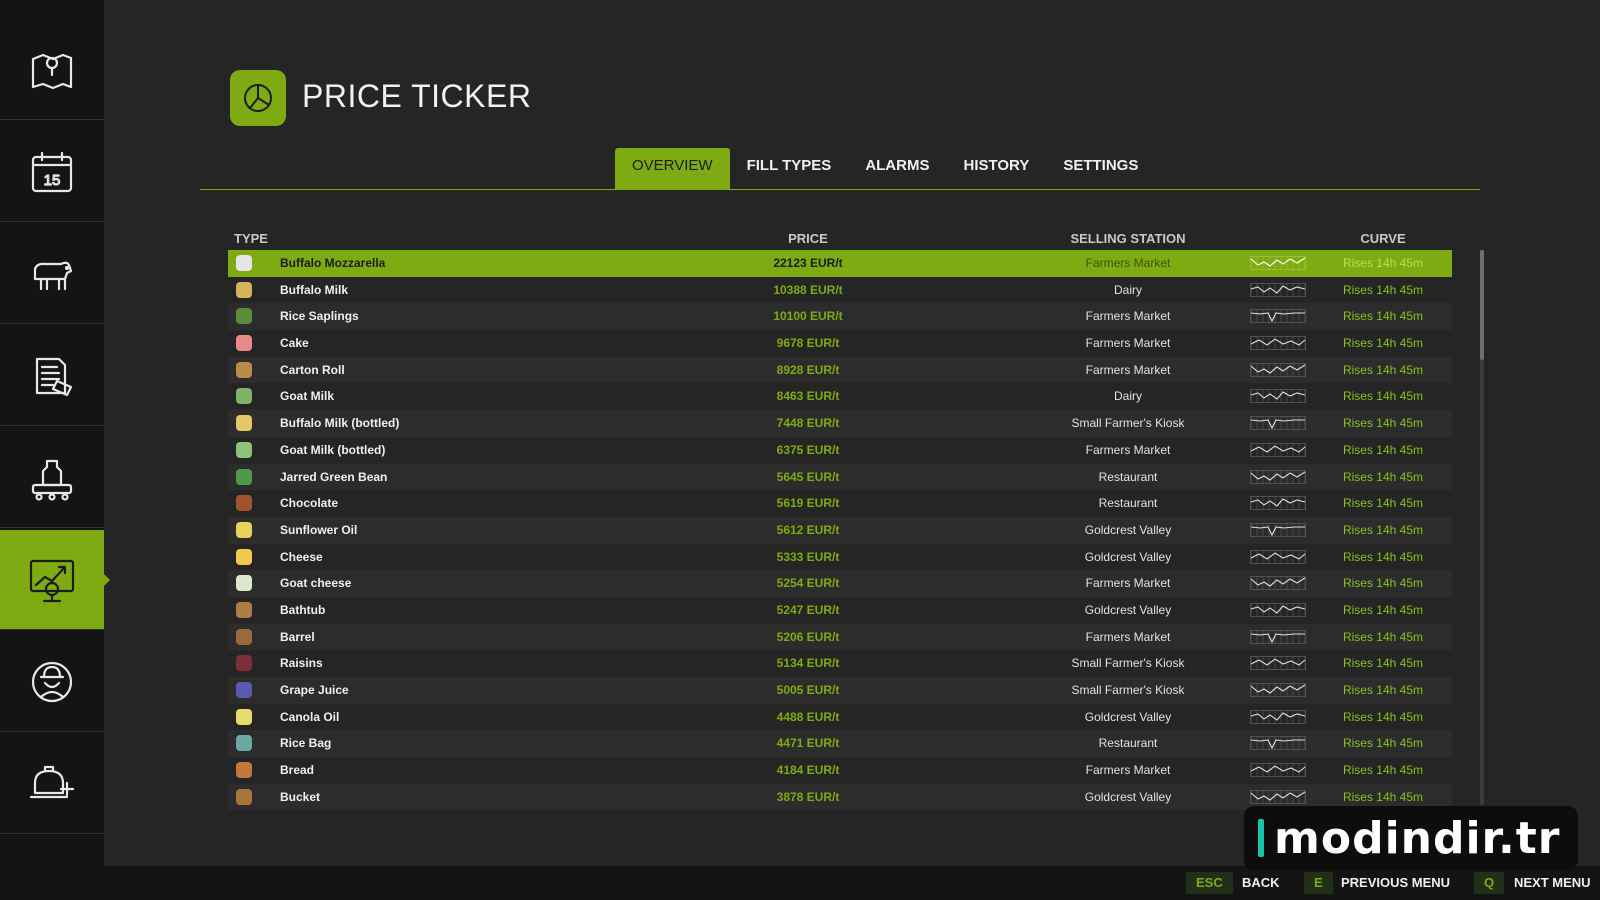  Describe the element at coordinates (1411, 838) in the screenshot. I see `watermark: modindir.tr` at that location.